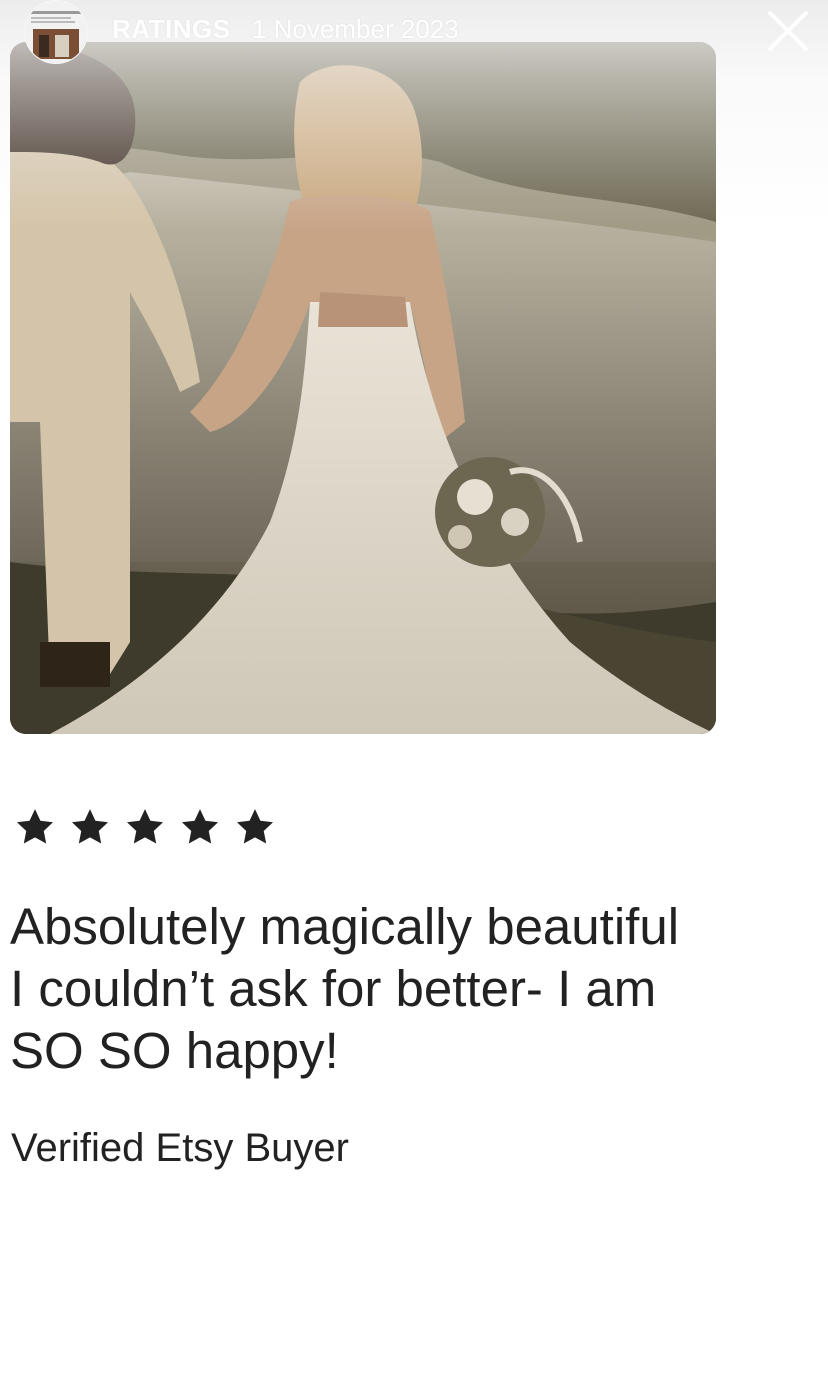 This screenshot has height=1377, width=828. What do you see at coordinates (180, 1148) in the screenshot?
I see `reviewer-name: Verified Etsy Buyer` at bounding box center [180, 1148].